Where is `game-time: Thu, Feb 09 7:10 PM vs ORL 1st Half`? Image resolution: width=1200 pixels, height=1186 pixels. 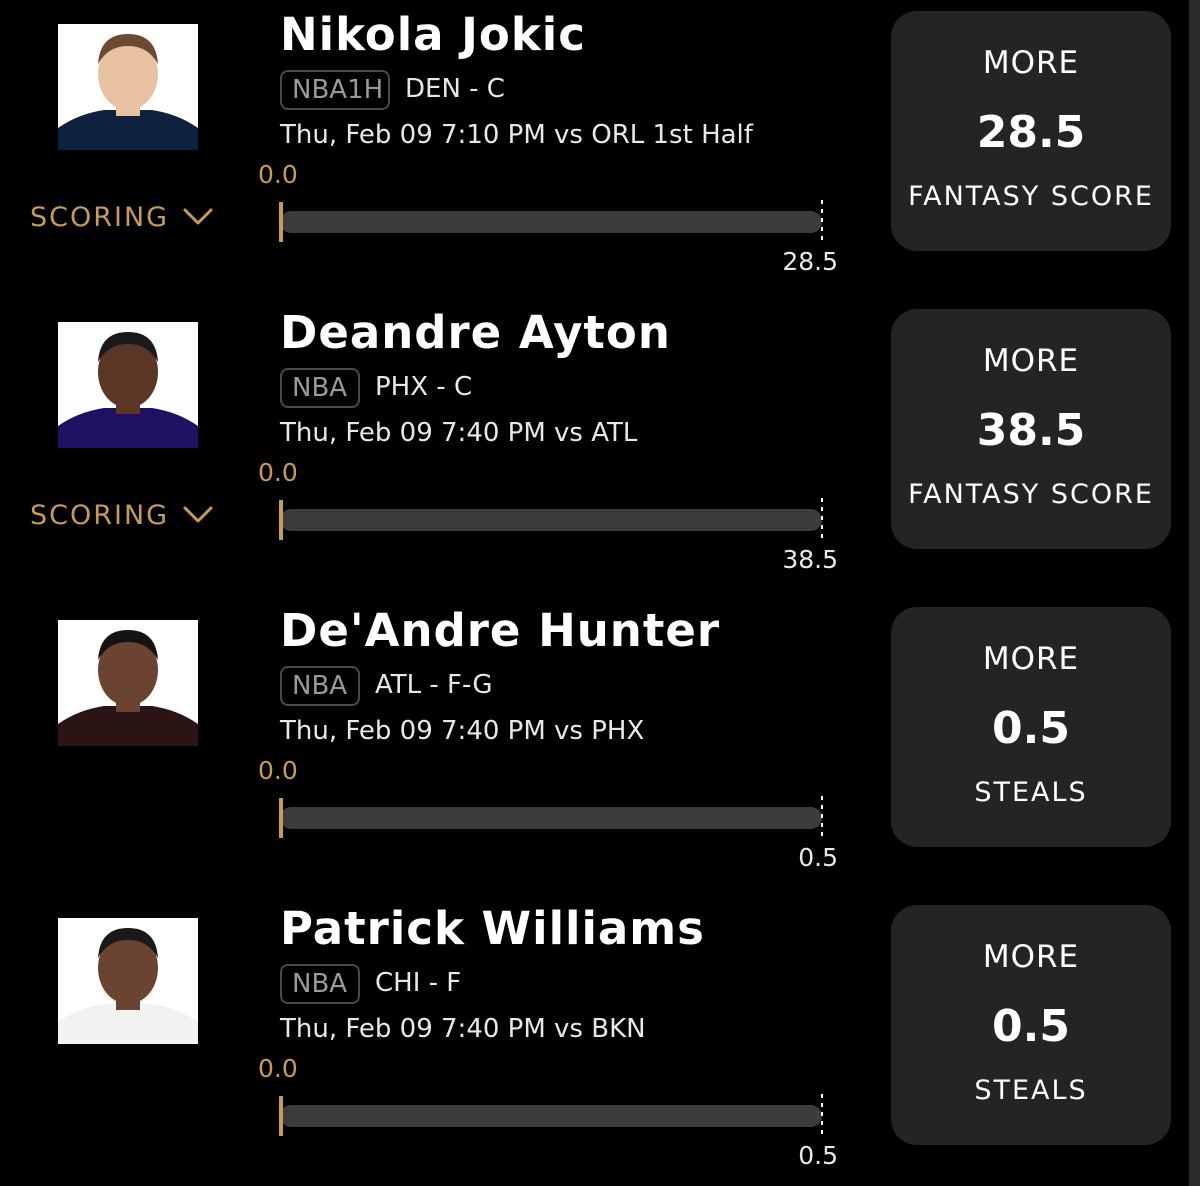
game-time: Thu, Feb 09 7:10 PM vs ORL 1st Half is located at coordinates (516, 135).